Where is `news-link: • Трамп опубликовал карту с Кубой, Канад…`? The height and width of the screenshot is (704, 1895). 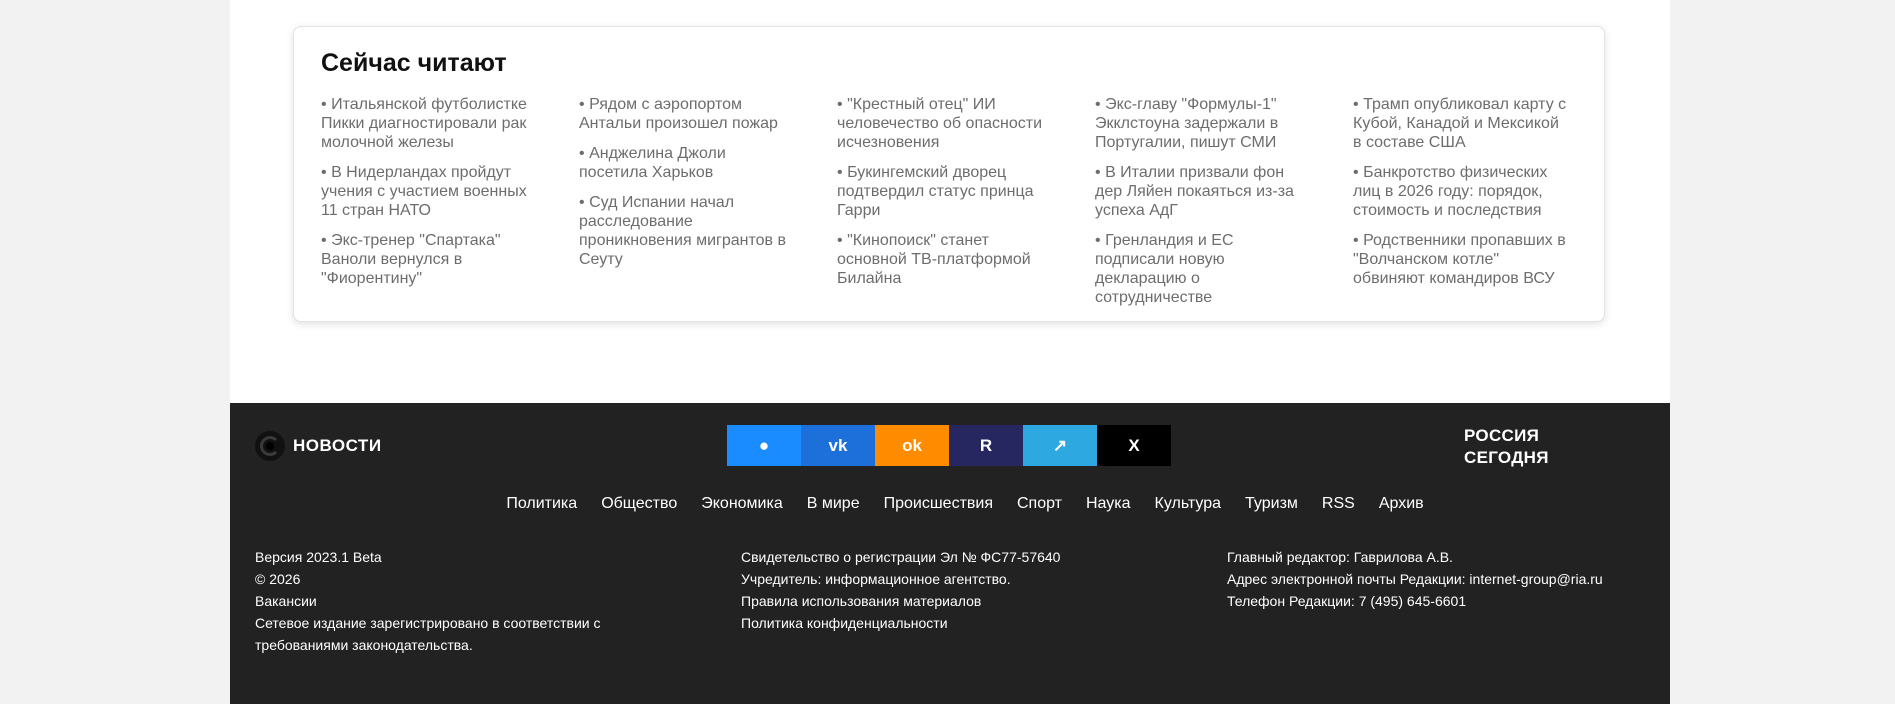
news-link: • Трамп опубликовал карту с Кубой, Канад… is located at coordinates (1460, 123).